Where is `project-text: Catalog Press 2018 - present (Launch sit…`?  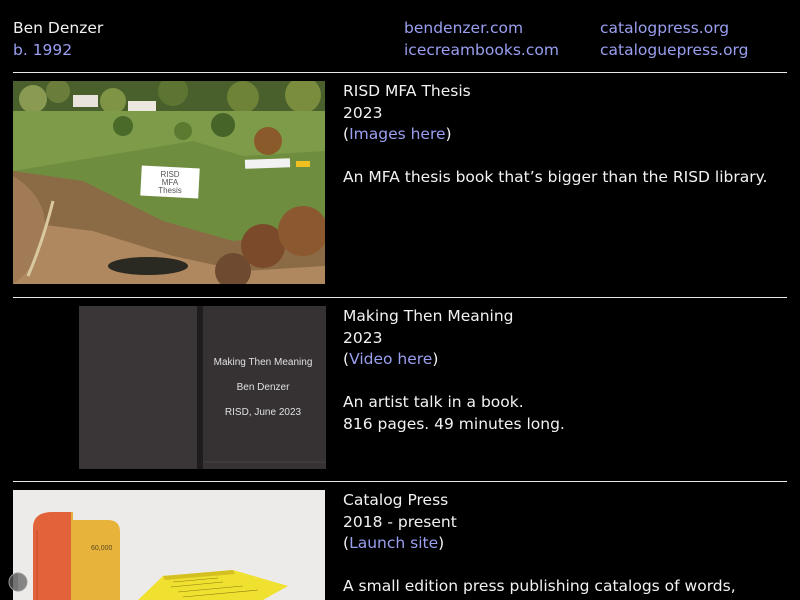 project-text: Catalog Press 2018 - present (Launch sit… is located at coordinates (563, 544).